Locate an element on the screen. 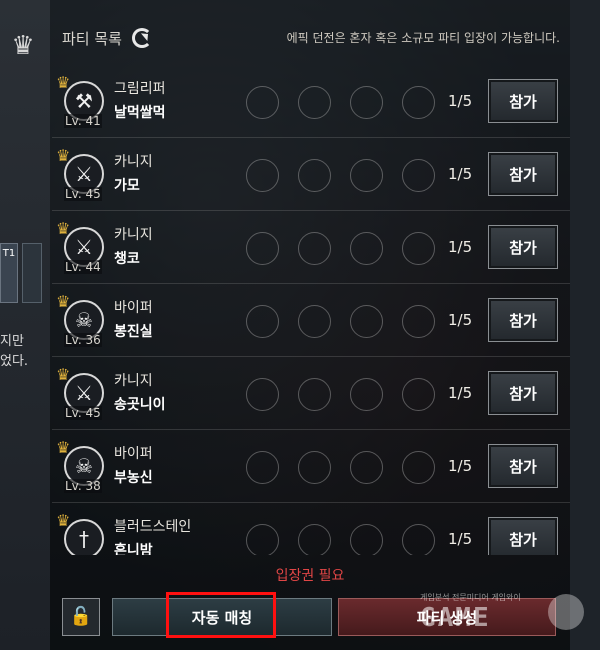 Image resolution: width=600 pixels, height=650 pixels. leader-class: 그림리퍼 is located at coordinates (140, 89).